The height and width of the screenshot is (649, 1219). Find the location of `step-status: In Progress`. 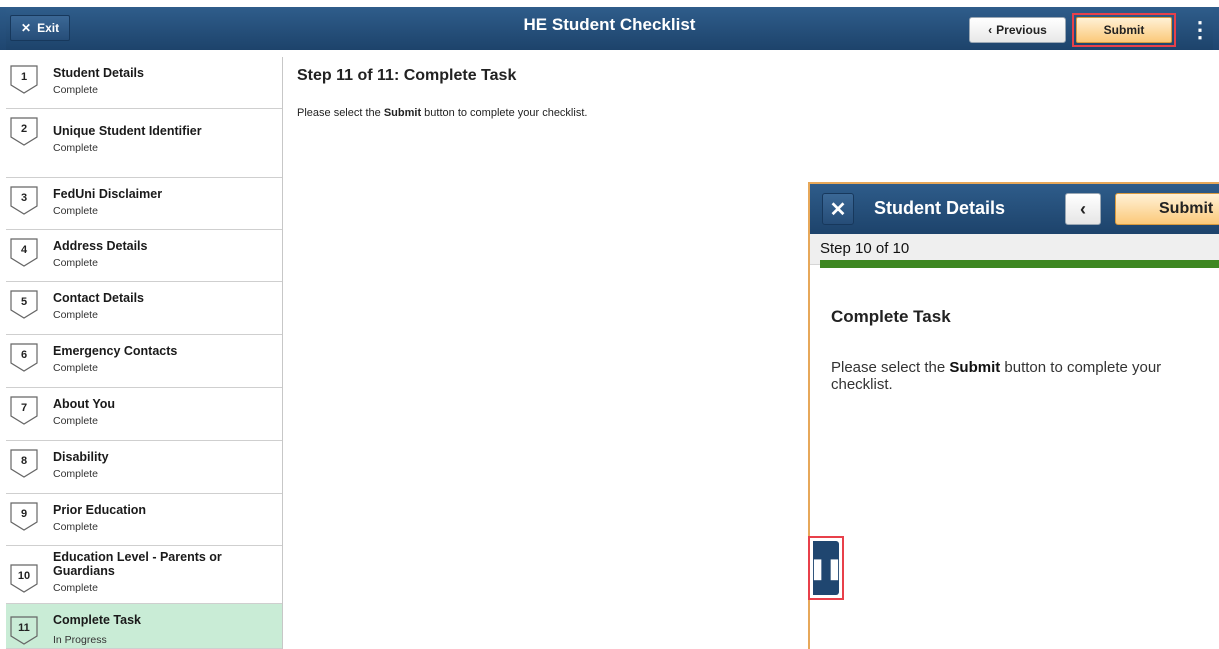

step-status: In Progress is located at coordinates (80, 640).